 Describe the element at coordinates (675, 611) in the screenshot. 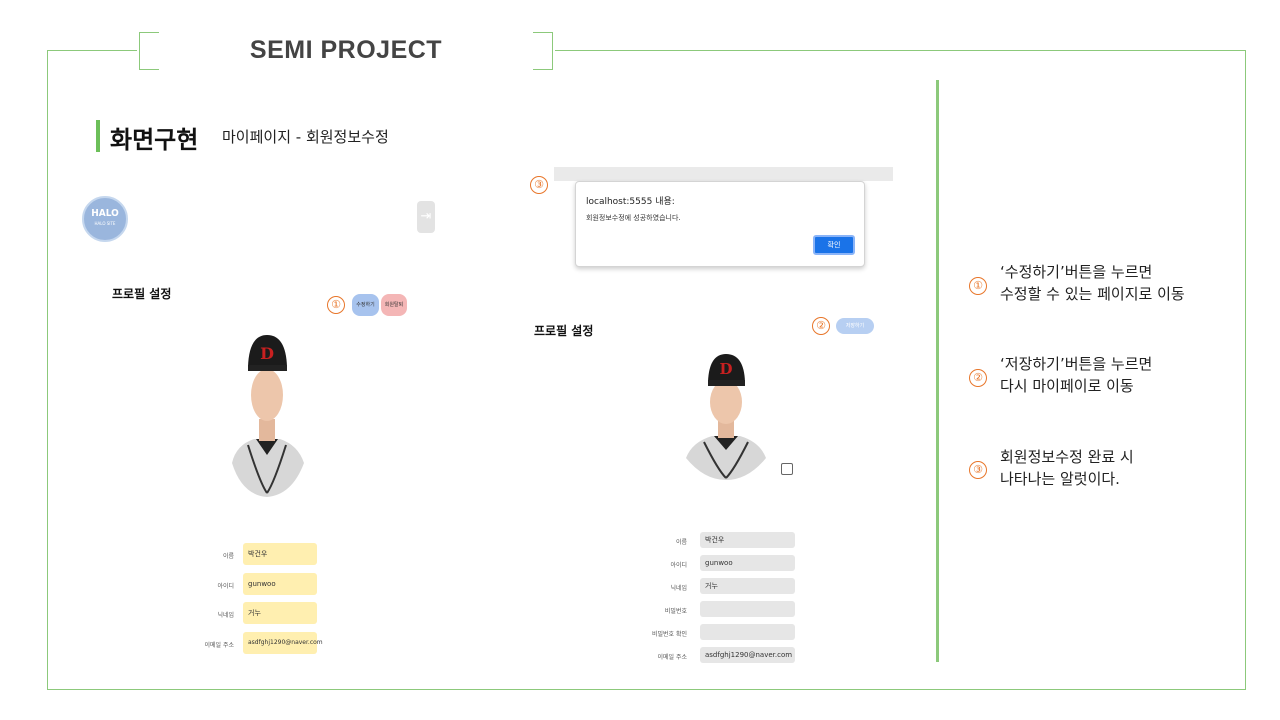

I see `label-password: 비밀번호` at that location.